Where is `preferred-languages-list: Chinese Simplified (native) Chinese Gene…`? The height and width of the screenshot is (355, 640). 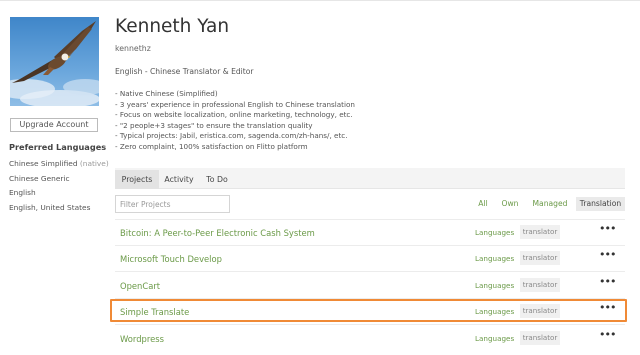
preferred-languages-list: Chinese Simplified (native) Chinese Gene… is located at coordinates (59, 188).